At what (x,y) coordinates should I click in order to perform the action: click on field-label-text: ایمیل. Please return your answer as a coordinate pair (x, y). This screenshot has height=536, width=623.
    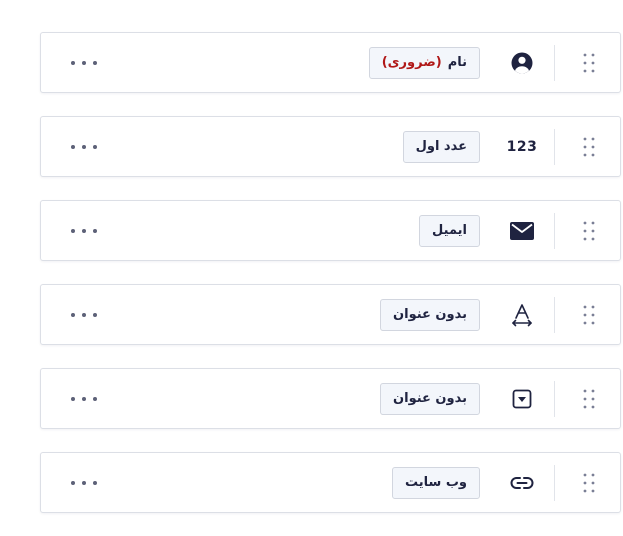
    Looking at the image, I should click on (449, 230).